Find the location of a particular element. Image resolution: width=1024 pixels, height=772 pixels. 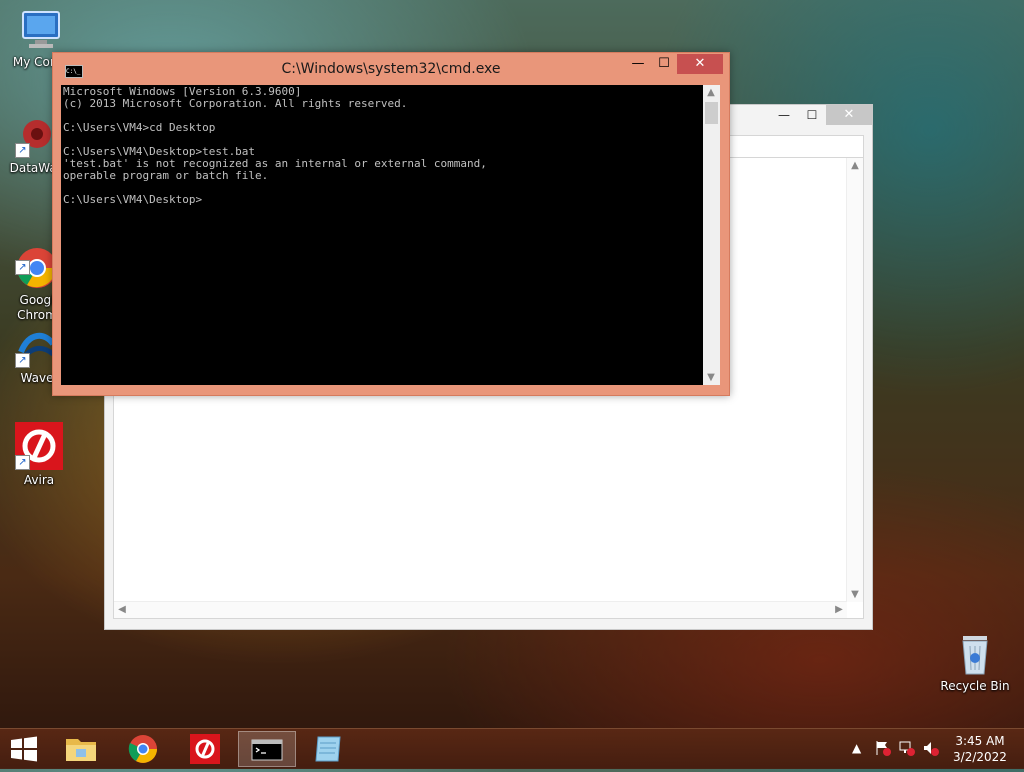

taskbar-notepad is located at coordinates (329, 749).